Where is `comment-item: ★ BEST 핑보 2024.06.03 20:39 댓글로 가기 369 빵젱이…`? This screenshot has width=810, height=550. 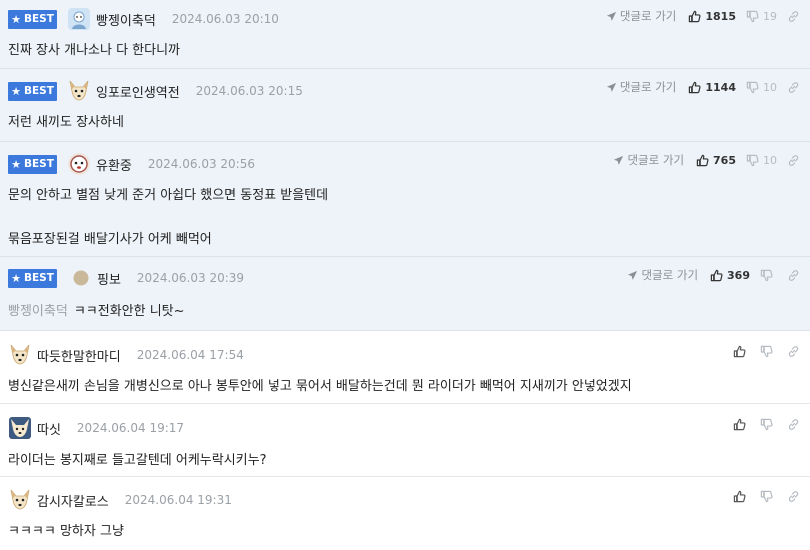
comment-item: ★ BEST 핑보 2024.06.03 20:39 댓글로 가기 369 빵젱이… is located at coordinates (405, 294).